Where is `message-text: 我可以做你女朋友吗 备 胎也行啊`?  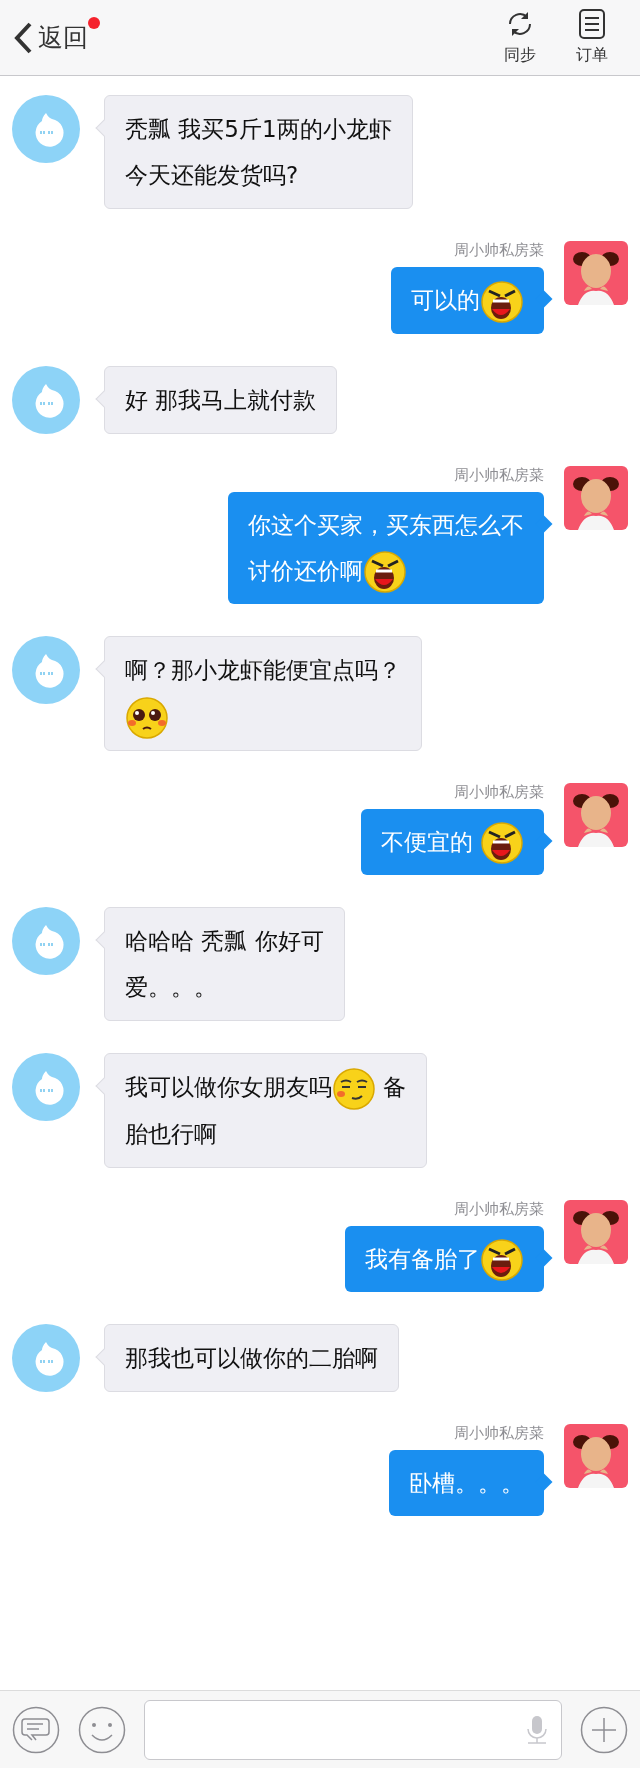
message-text: 我可以做你女朋友吗 备 胎也行啊 is located at coordinates (266, 1110).